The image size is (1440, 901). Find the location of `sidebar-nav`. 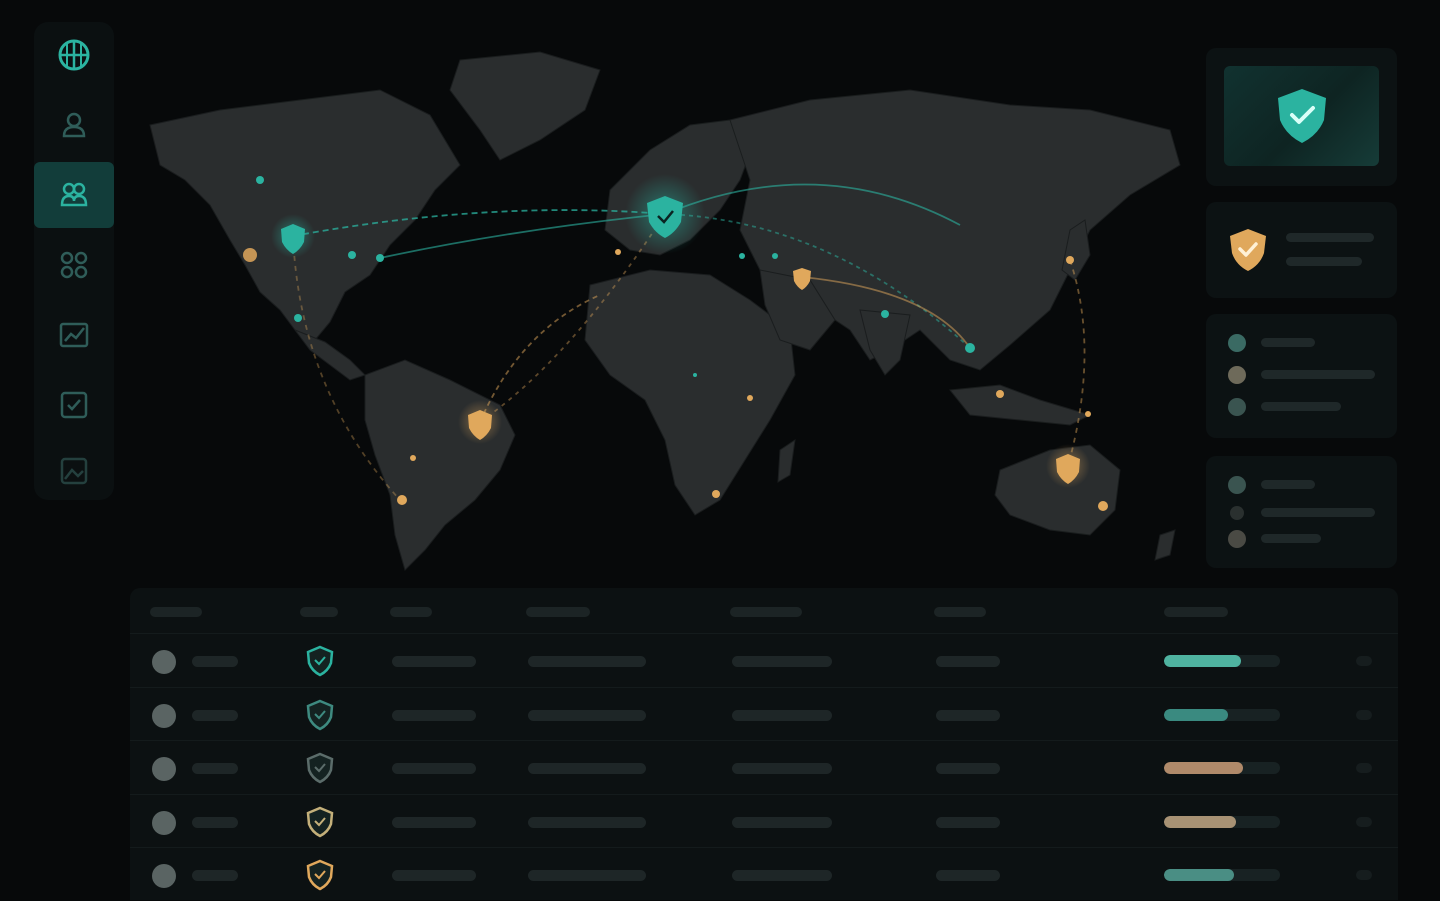

sidebar-nav is located at coordinates (74, 261).